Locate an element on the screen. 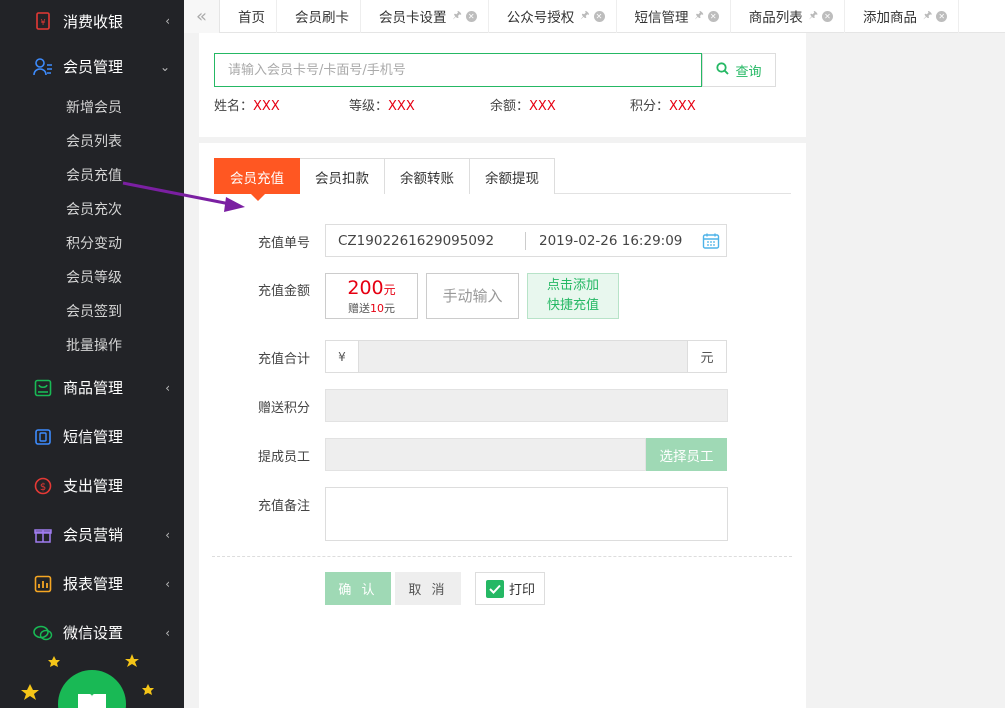 The image size is (1005, 708). sidebar-item-member-recharge: 会员充值 is located at coordinates (92, 176).